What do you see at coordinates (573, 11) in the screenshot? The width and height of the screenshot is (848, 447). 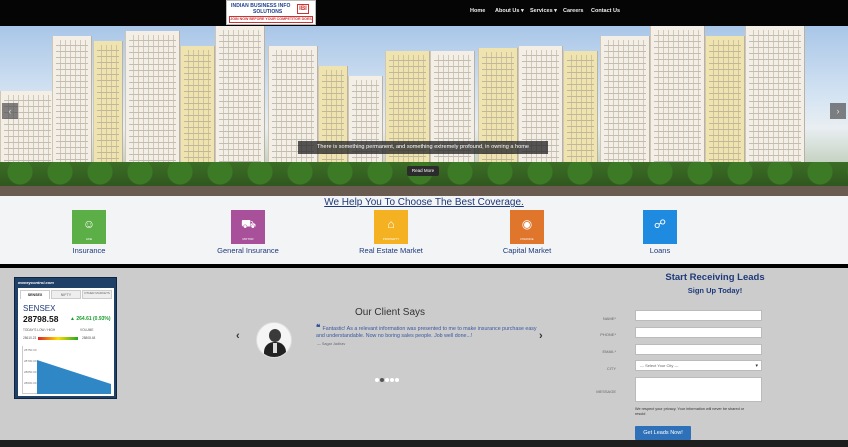 I see `nav-careers: Careers` at bounding box center [573, 11].